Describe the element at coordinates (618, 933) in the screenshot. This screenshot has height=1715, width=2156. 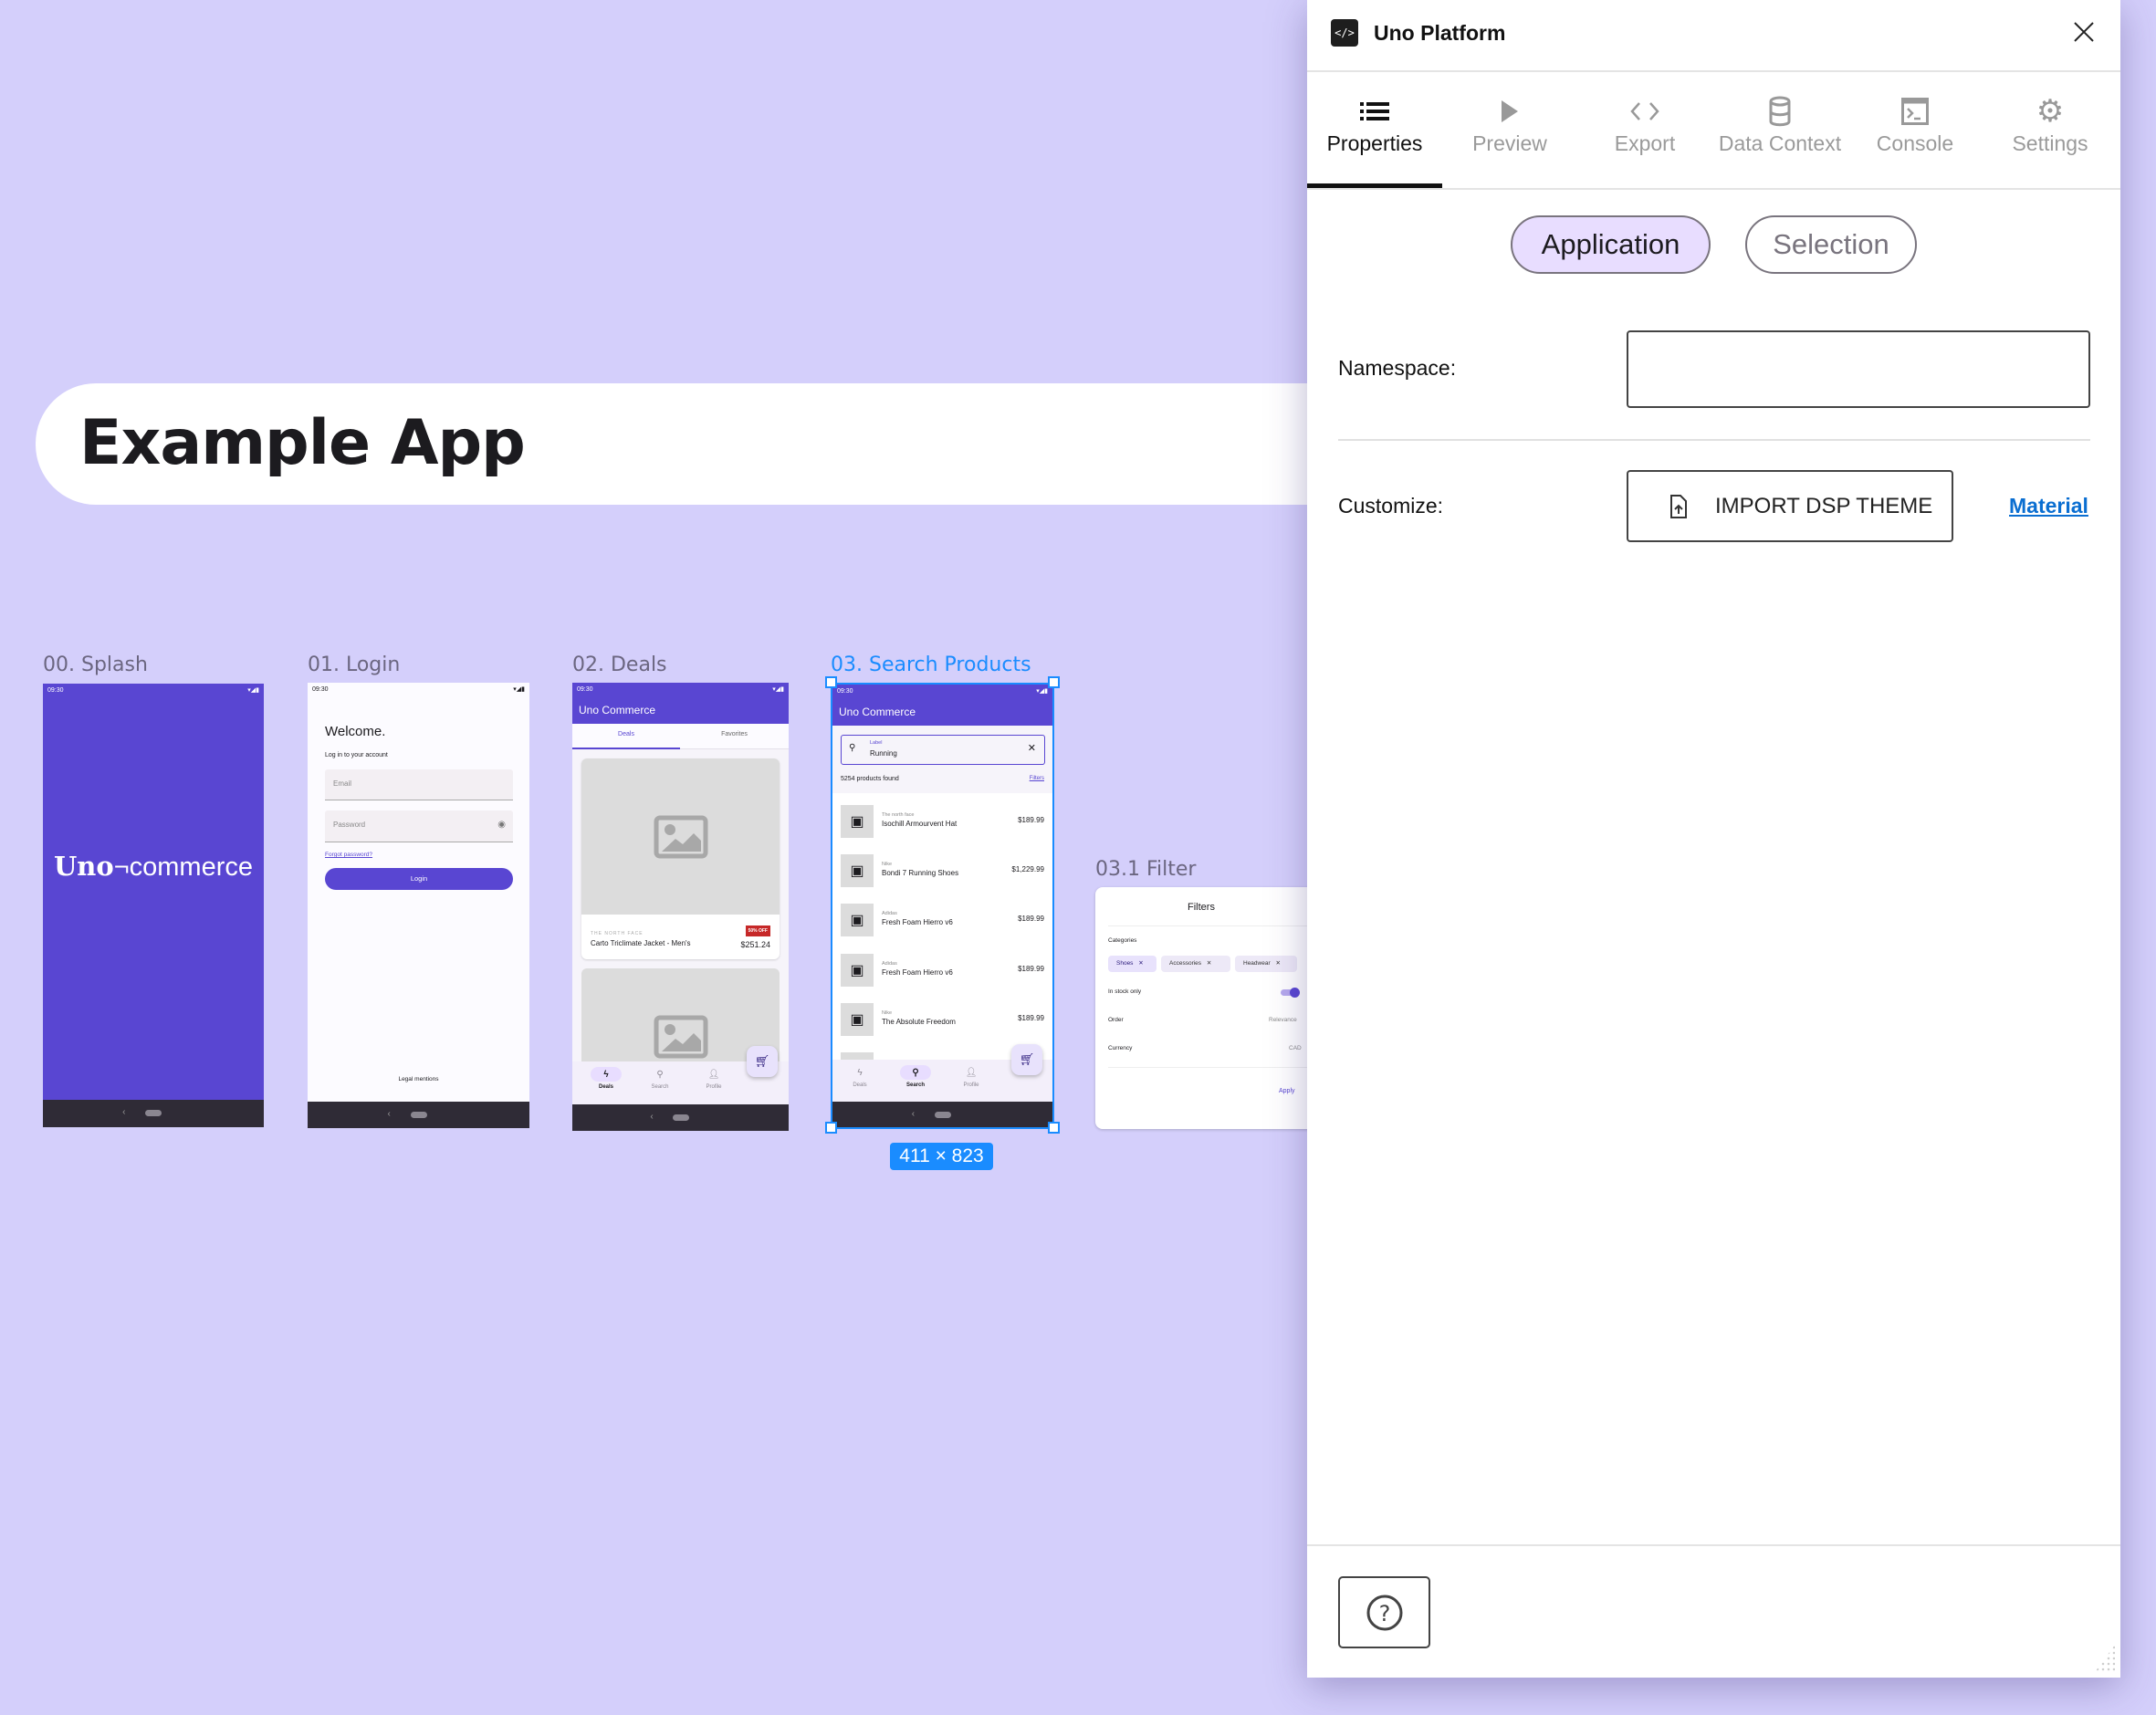
I see `deal-brand: THE NORTH FACE` at that location.